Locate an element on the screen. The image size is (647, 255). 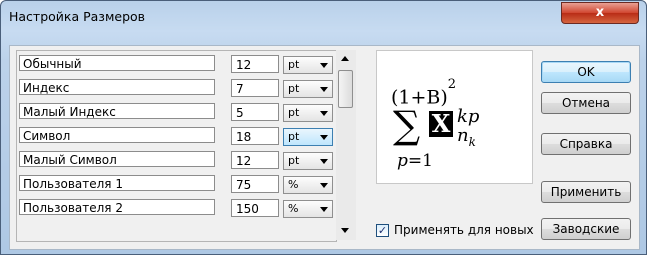
size-label: Обычный is located at coordinates (117, 63).